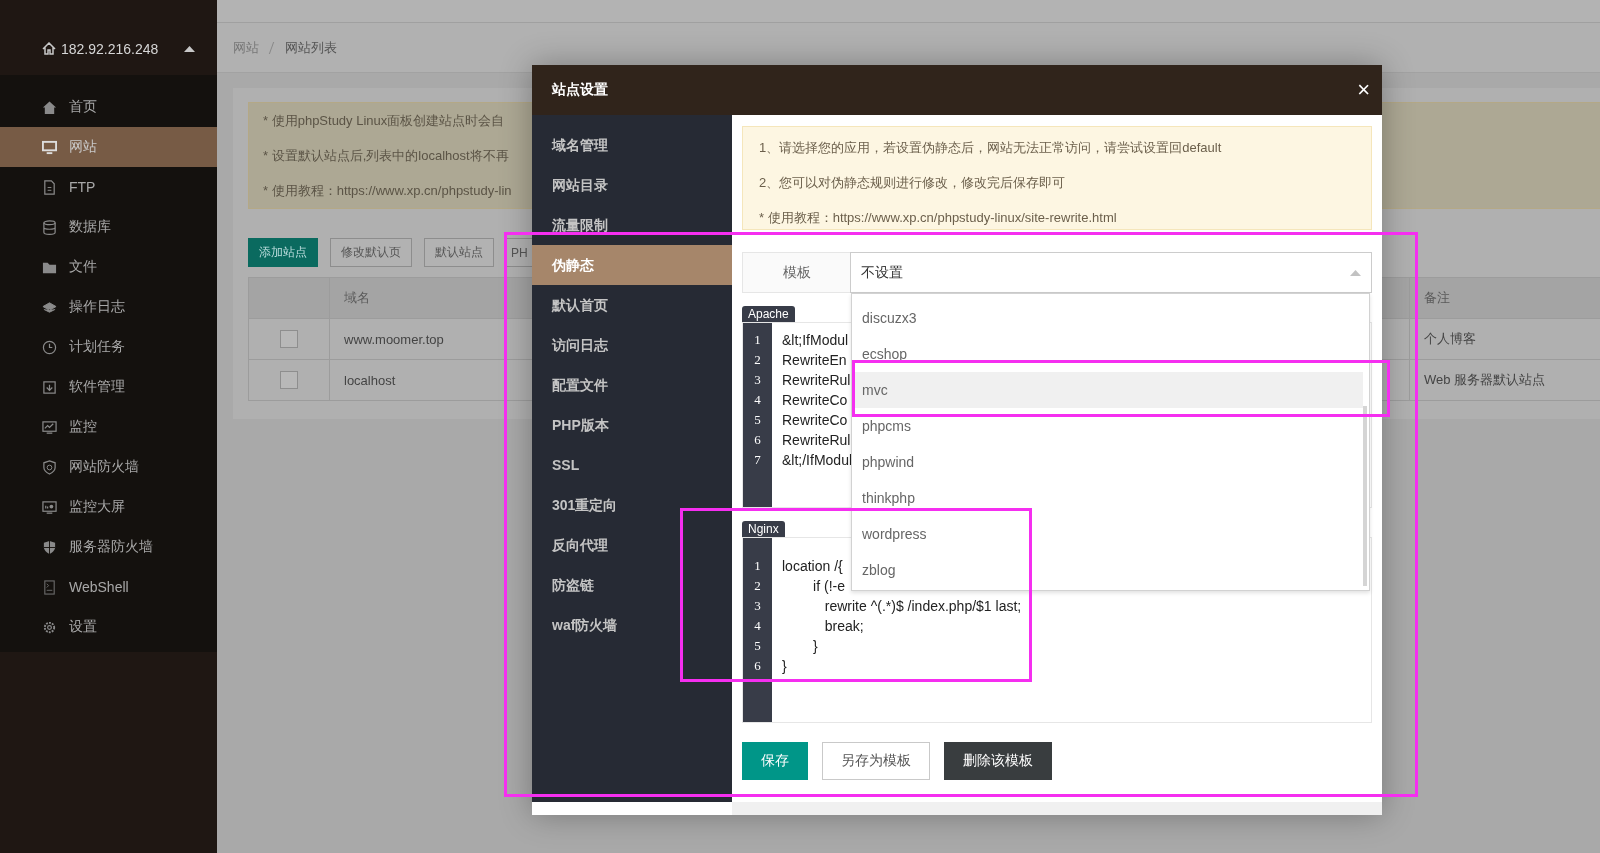  What do you see at coordinates (812, 566) in the screenshot?
I see `code-line: location /{` at bounding box center [812, 566].